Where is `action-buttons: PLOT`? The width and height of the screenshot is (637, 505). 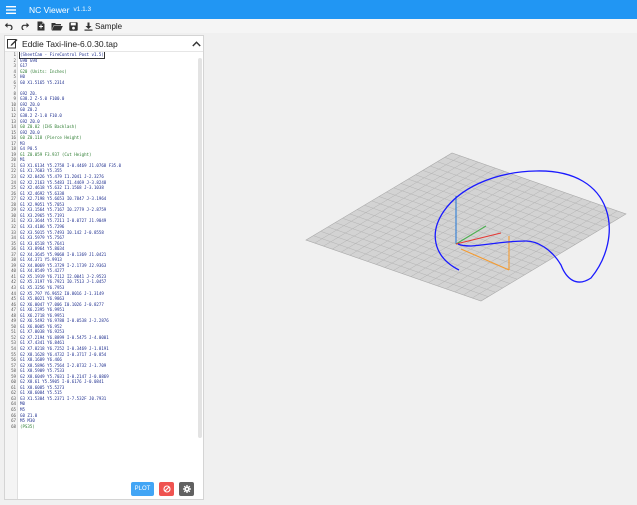
action-buttons: PLOT is located at coordinates (162, 489).